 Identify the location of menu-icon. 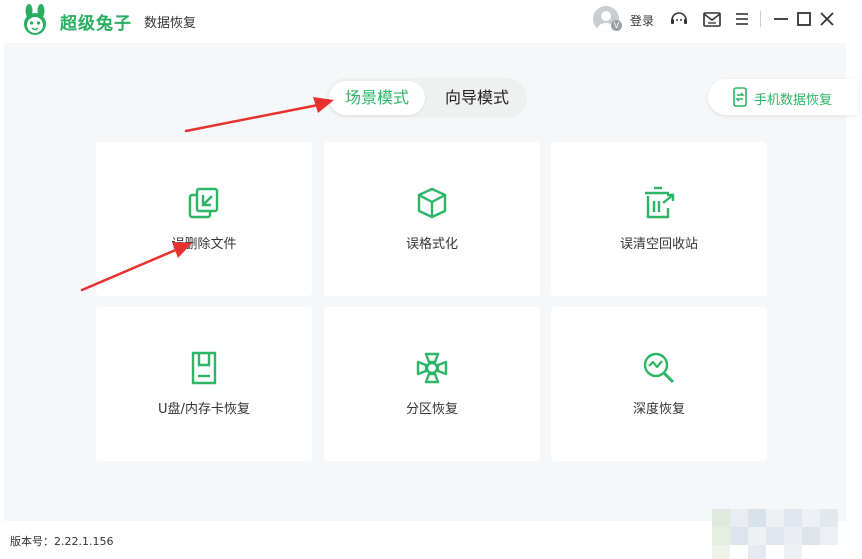
(742, 19).